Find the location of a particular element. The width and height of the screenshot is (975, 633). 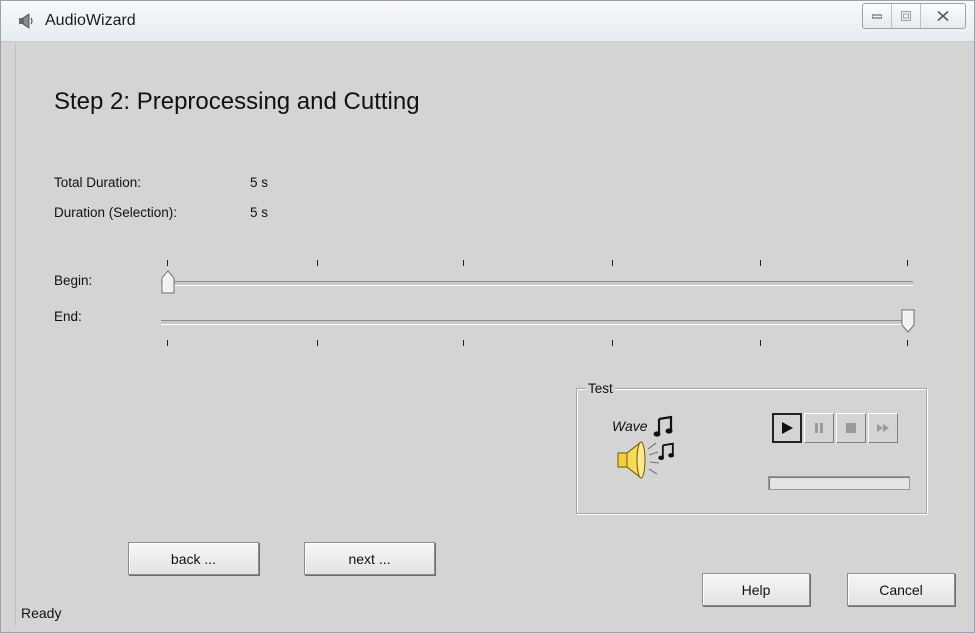

maximize-icon is located at coordinates (906, 16).